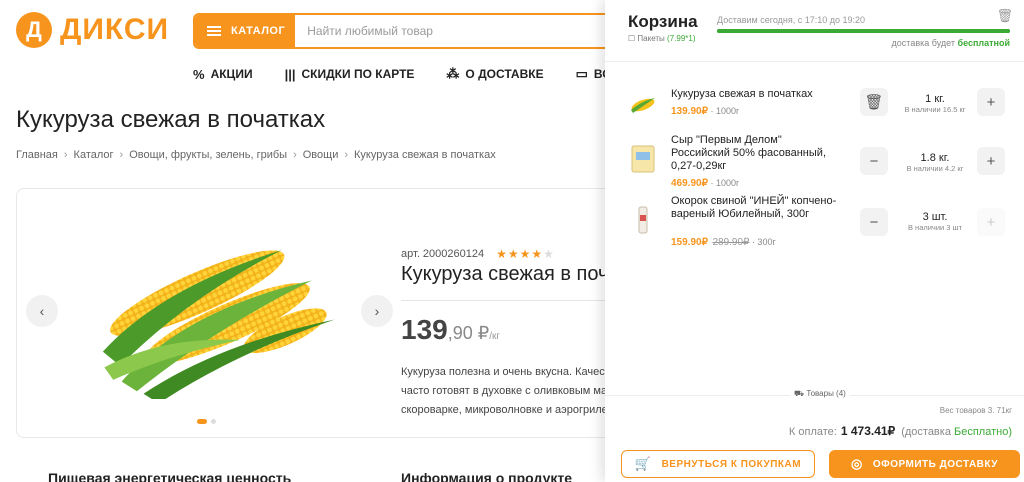 The image size is (1024, 482). Describe the element at coordinates (857, 463) in the screenshot. I see `coins-icon: ◎` at that location.